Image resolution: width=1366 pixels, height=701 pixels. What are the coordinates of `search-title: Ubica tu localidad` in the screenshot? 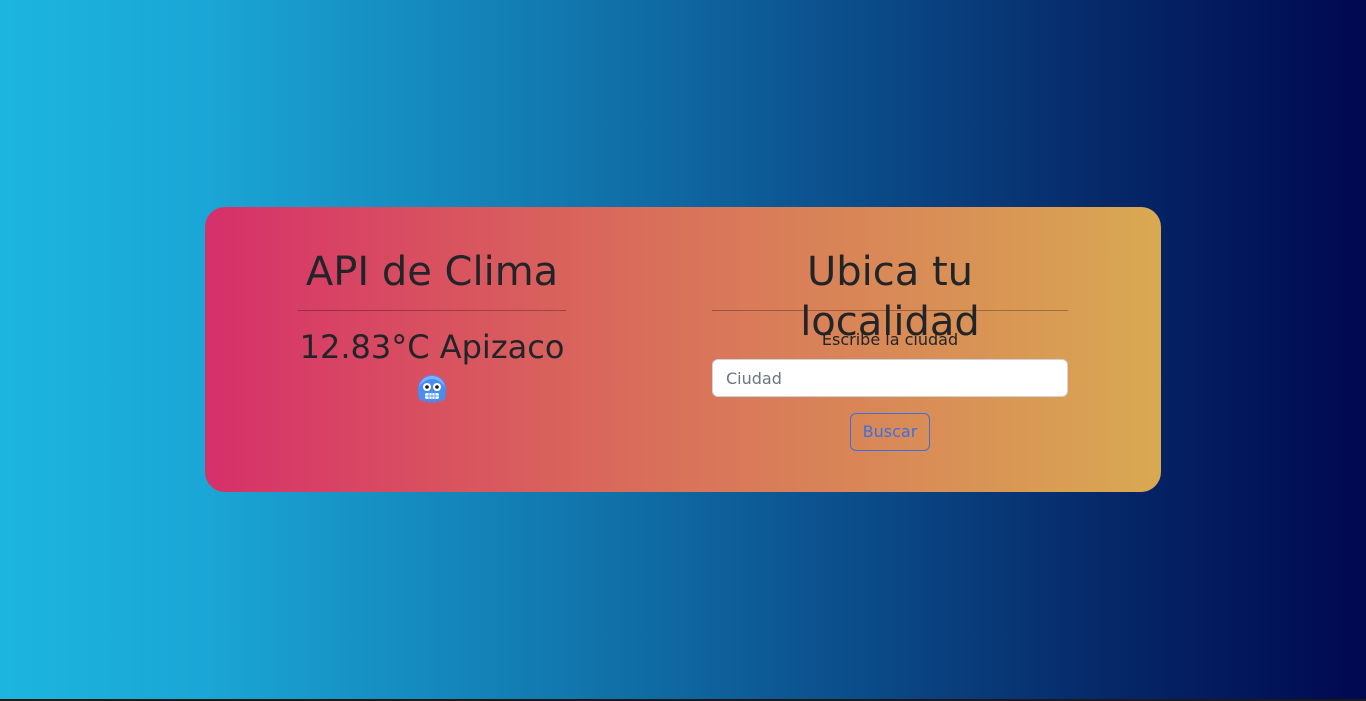 It's located at (890, 297).